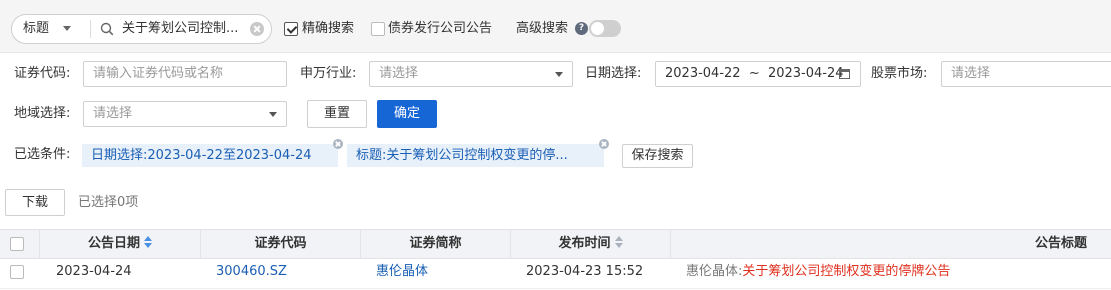  Describe the element at coordinates (891, 244) in the screenshot. I see `column-header-title: 公告标题` at that location.